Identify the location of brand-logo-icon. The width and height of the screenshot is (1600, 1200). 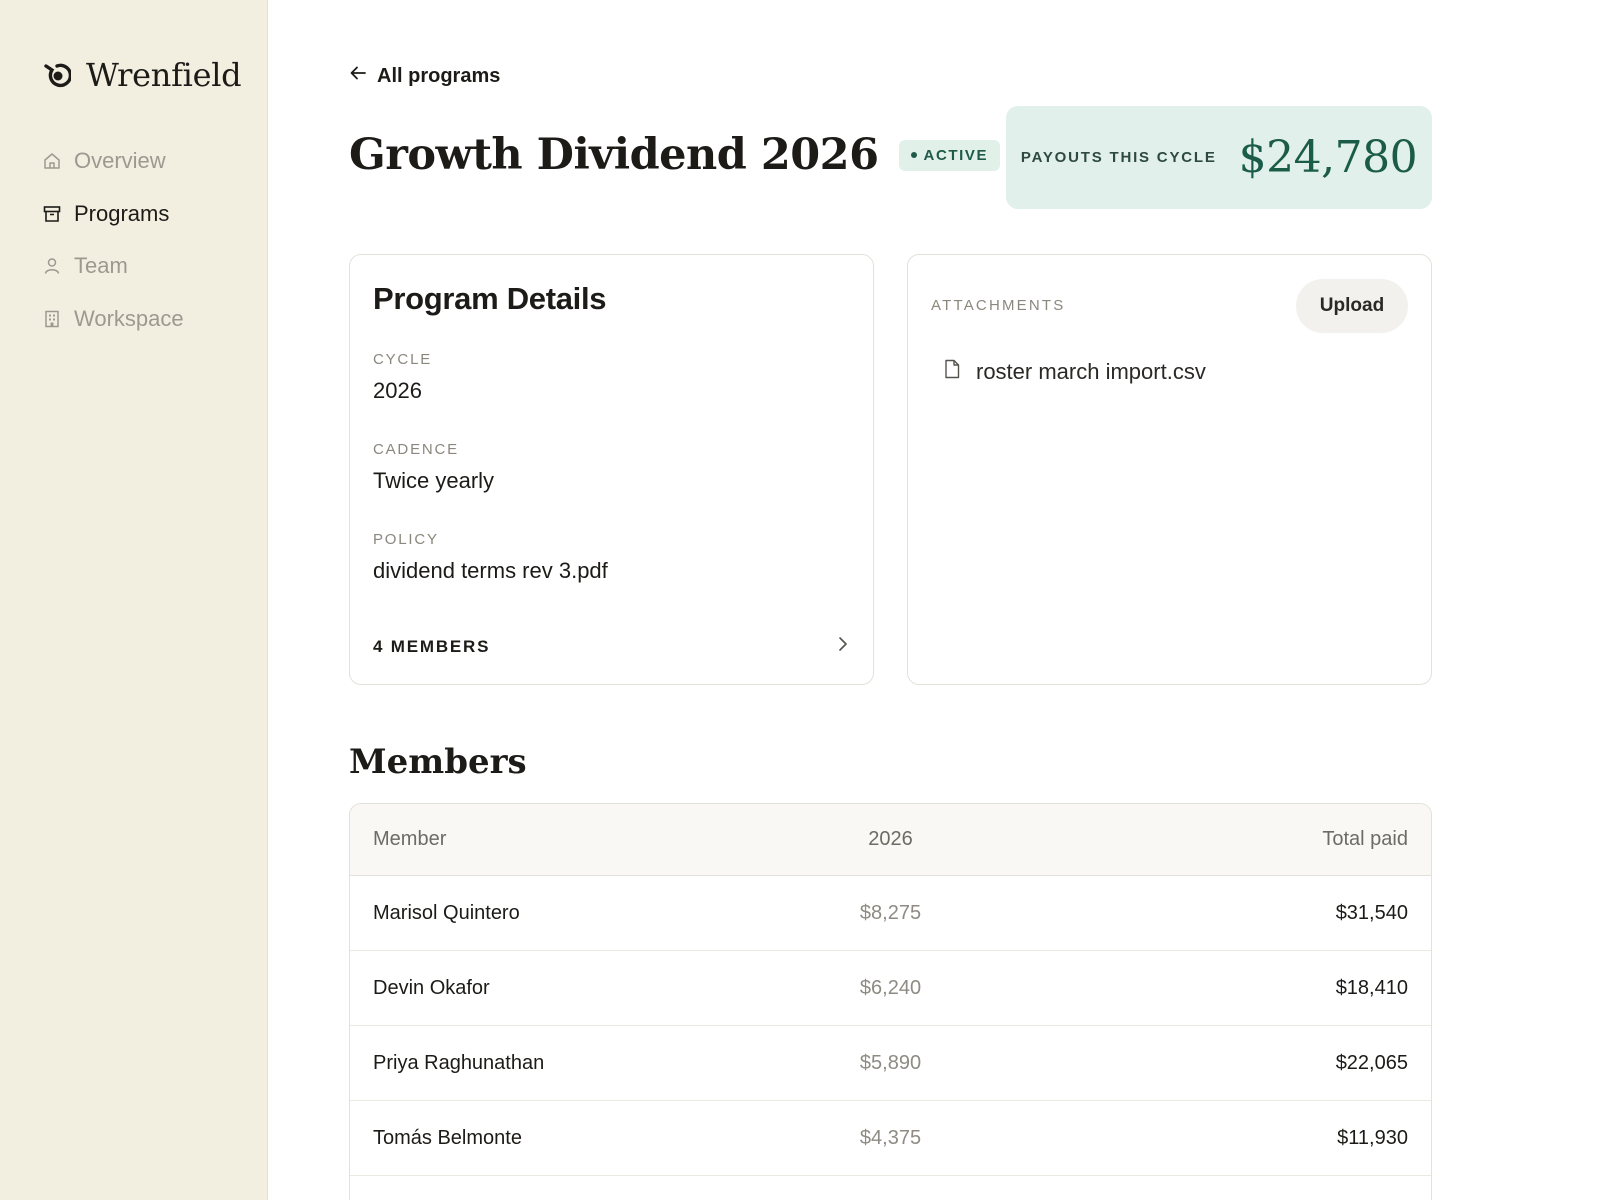
(57, 75).